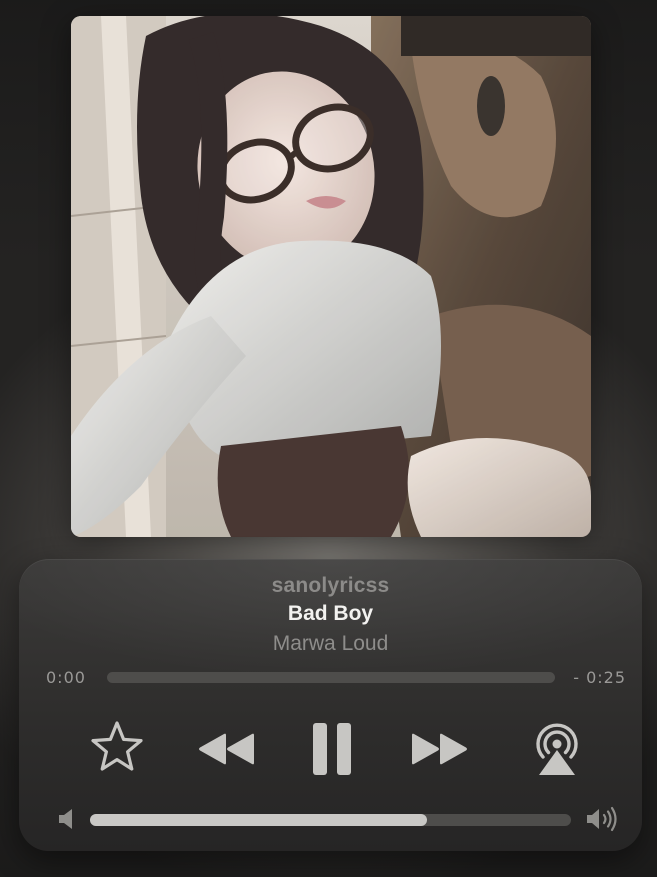  I want to click on remaining-time: - 0:25, so click(599, 677).